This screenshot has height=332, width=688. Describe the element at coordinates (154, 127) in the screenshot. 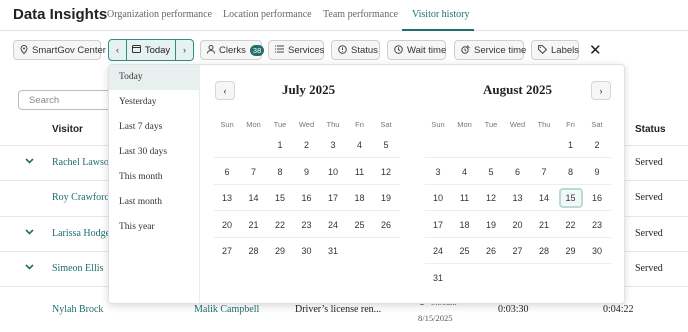

I see `preset-last-7-days: Last 7 days` at that location.